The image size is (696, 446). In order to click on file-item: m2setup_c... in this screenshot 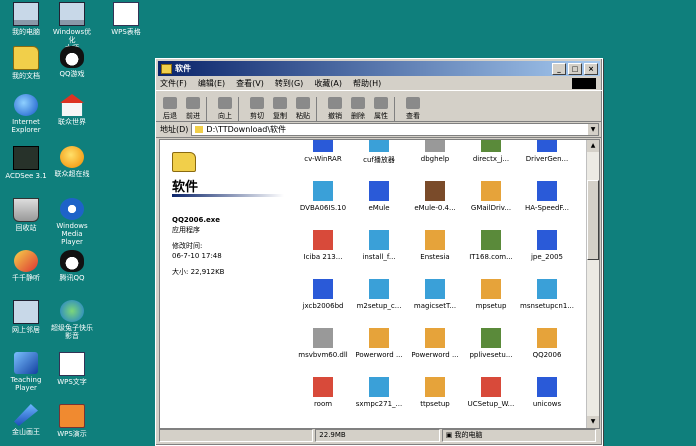, I will do `click(379, 294)`.